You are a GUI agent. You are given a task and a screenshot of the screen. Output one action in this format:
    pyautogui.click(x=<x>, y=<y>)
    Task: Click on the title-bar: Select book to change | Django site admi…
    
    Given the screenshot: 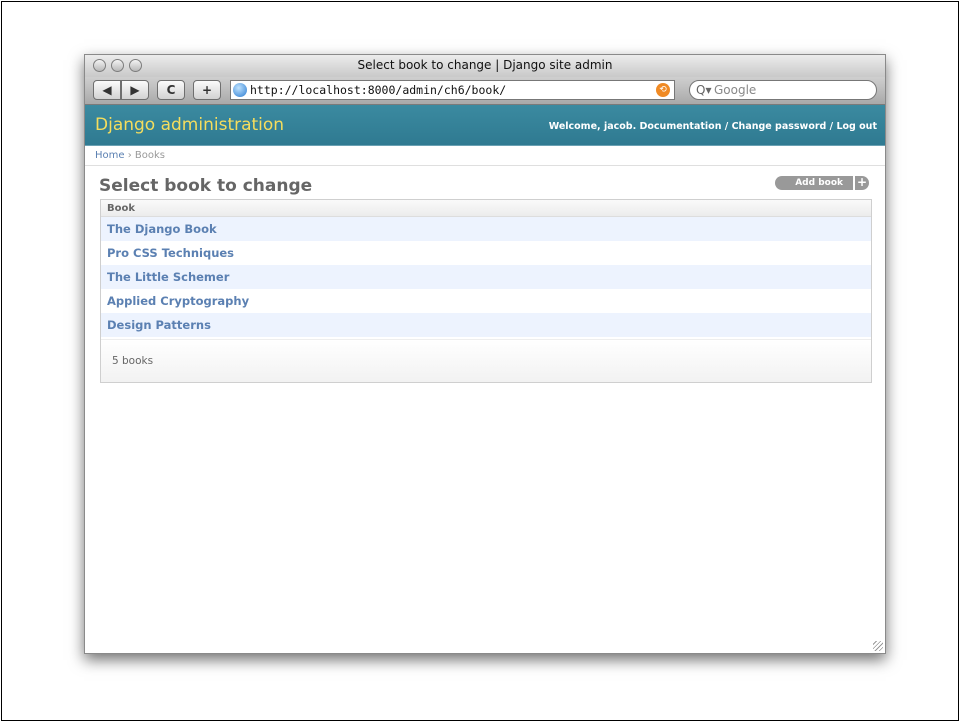 What is the action you would take?
    pyautogui.click(x=485, y=66)
    